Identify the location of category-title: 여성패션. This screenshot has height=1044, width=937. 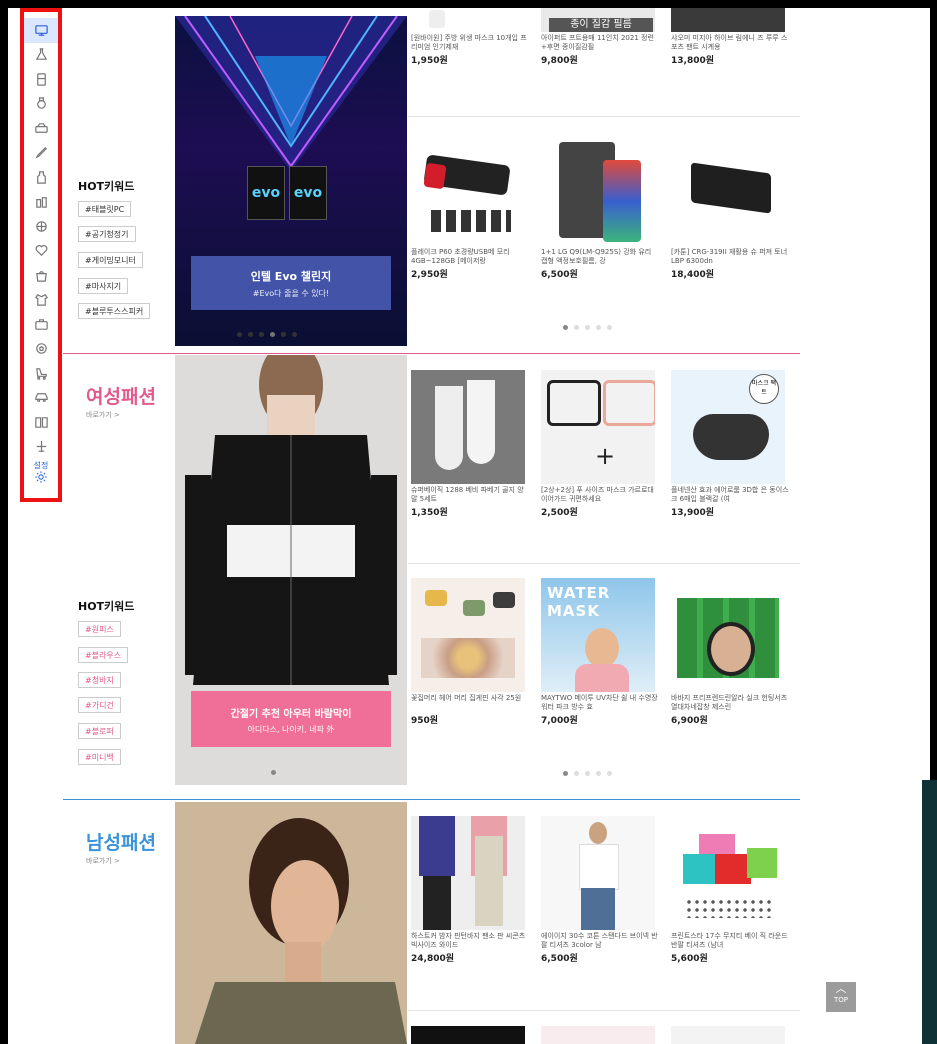
(121, 395).